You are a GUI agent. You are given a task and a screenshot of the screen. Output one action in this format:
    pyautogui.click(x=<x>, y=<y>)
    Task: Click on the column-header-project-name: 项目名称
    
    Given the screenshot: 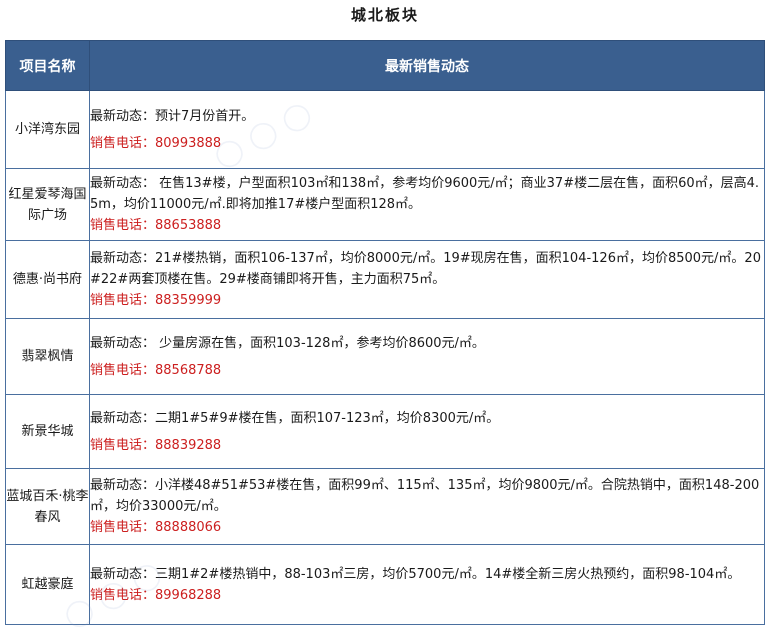 What is the action you would take?
    pyautogui.click(x=47, y=65)
    